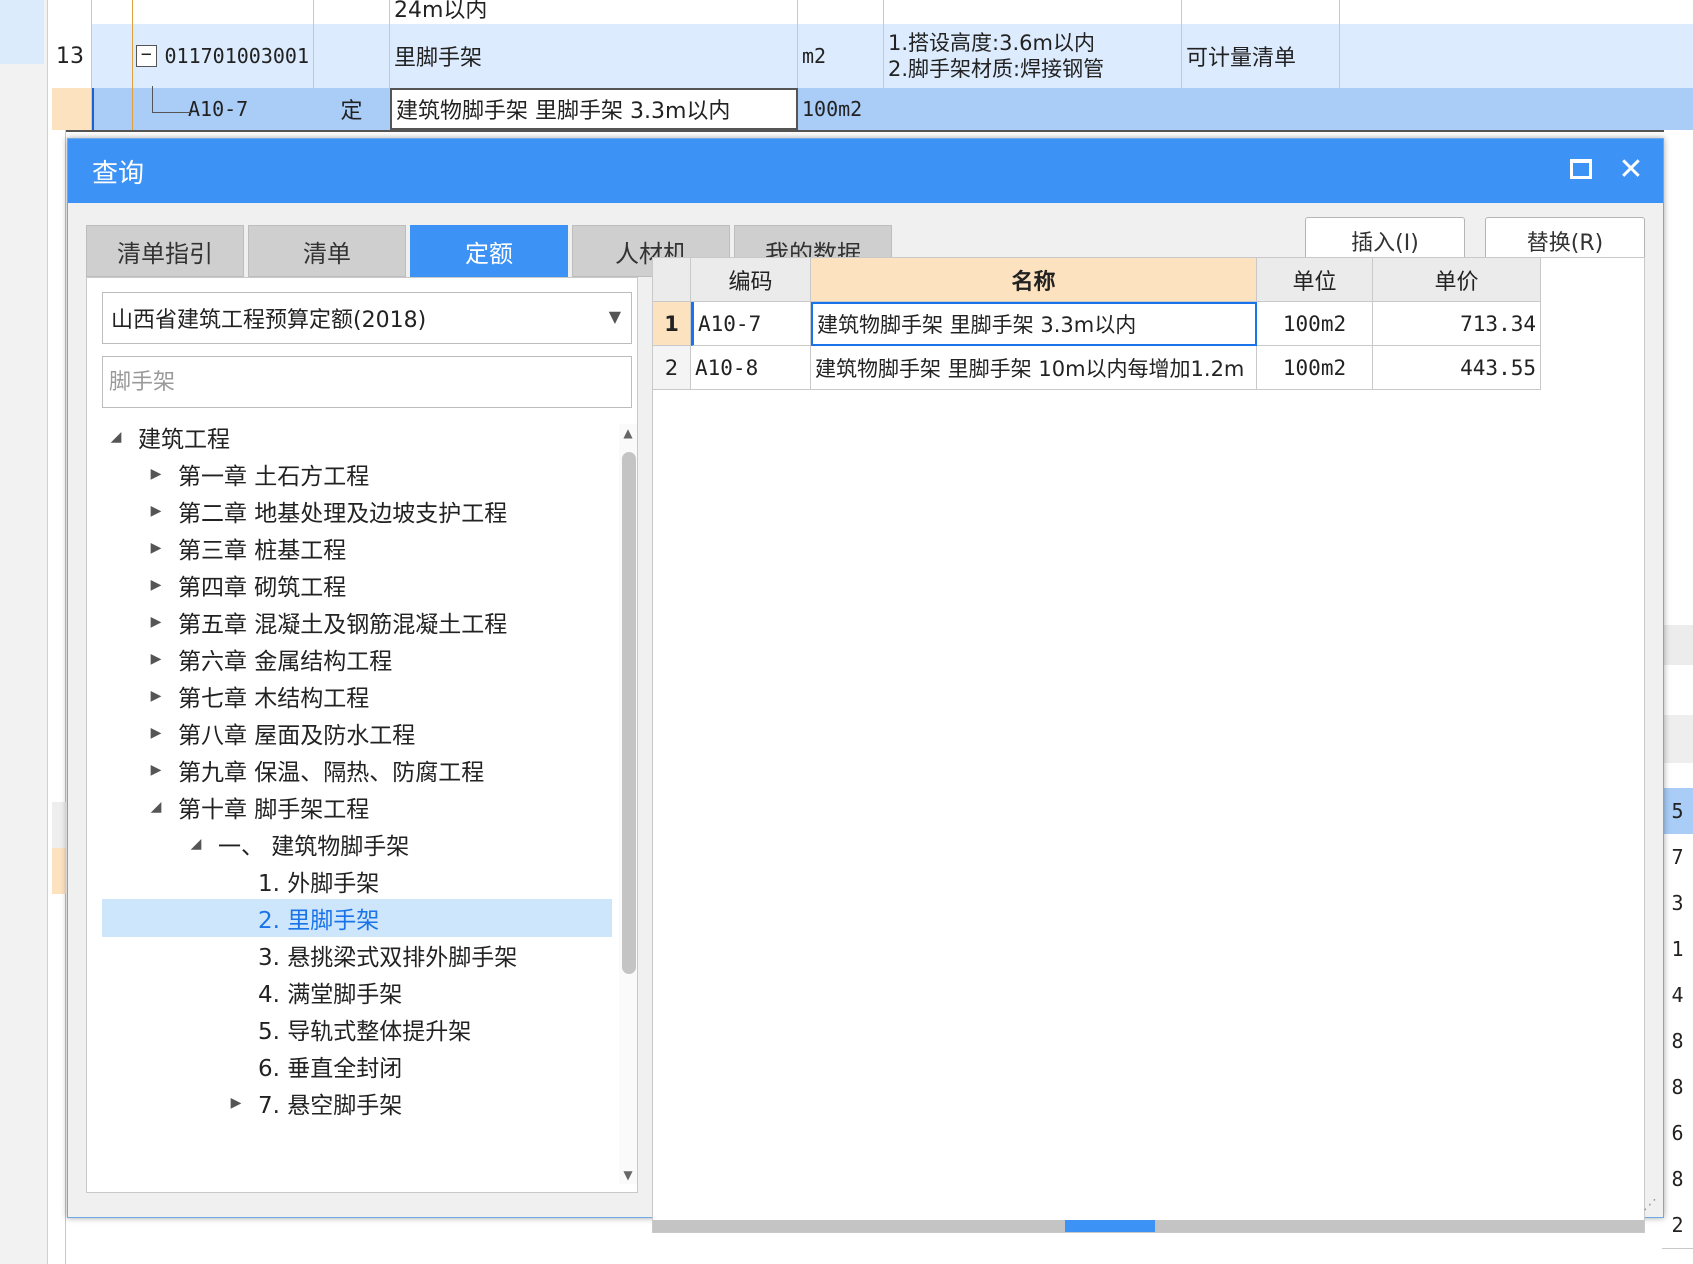 This screenshot has height=1264, width=1693. I want to click on type-cell: 定, so click(352, 109).